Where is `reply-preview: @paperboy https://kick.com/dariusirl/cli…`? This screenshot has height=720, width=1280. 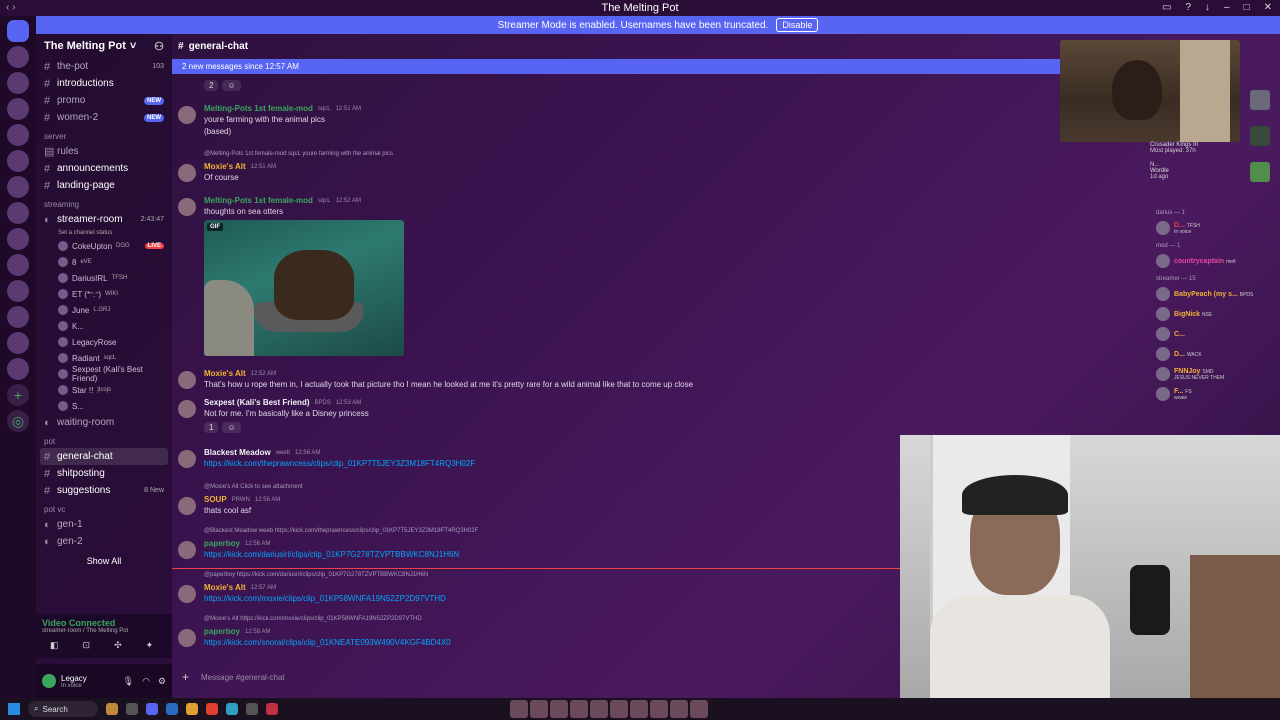
reply-preview: @paperboy https://kick.com/dariusirl/cli… is located at coordinates (316, 575).